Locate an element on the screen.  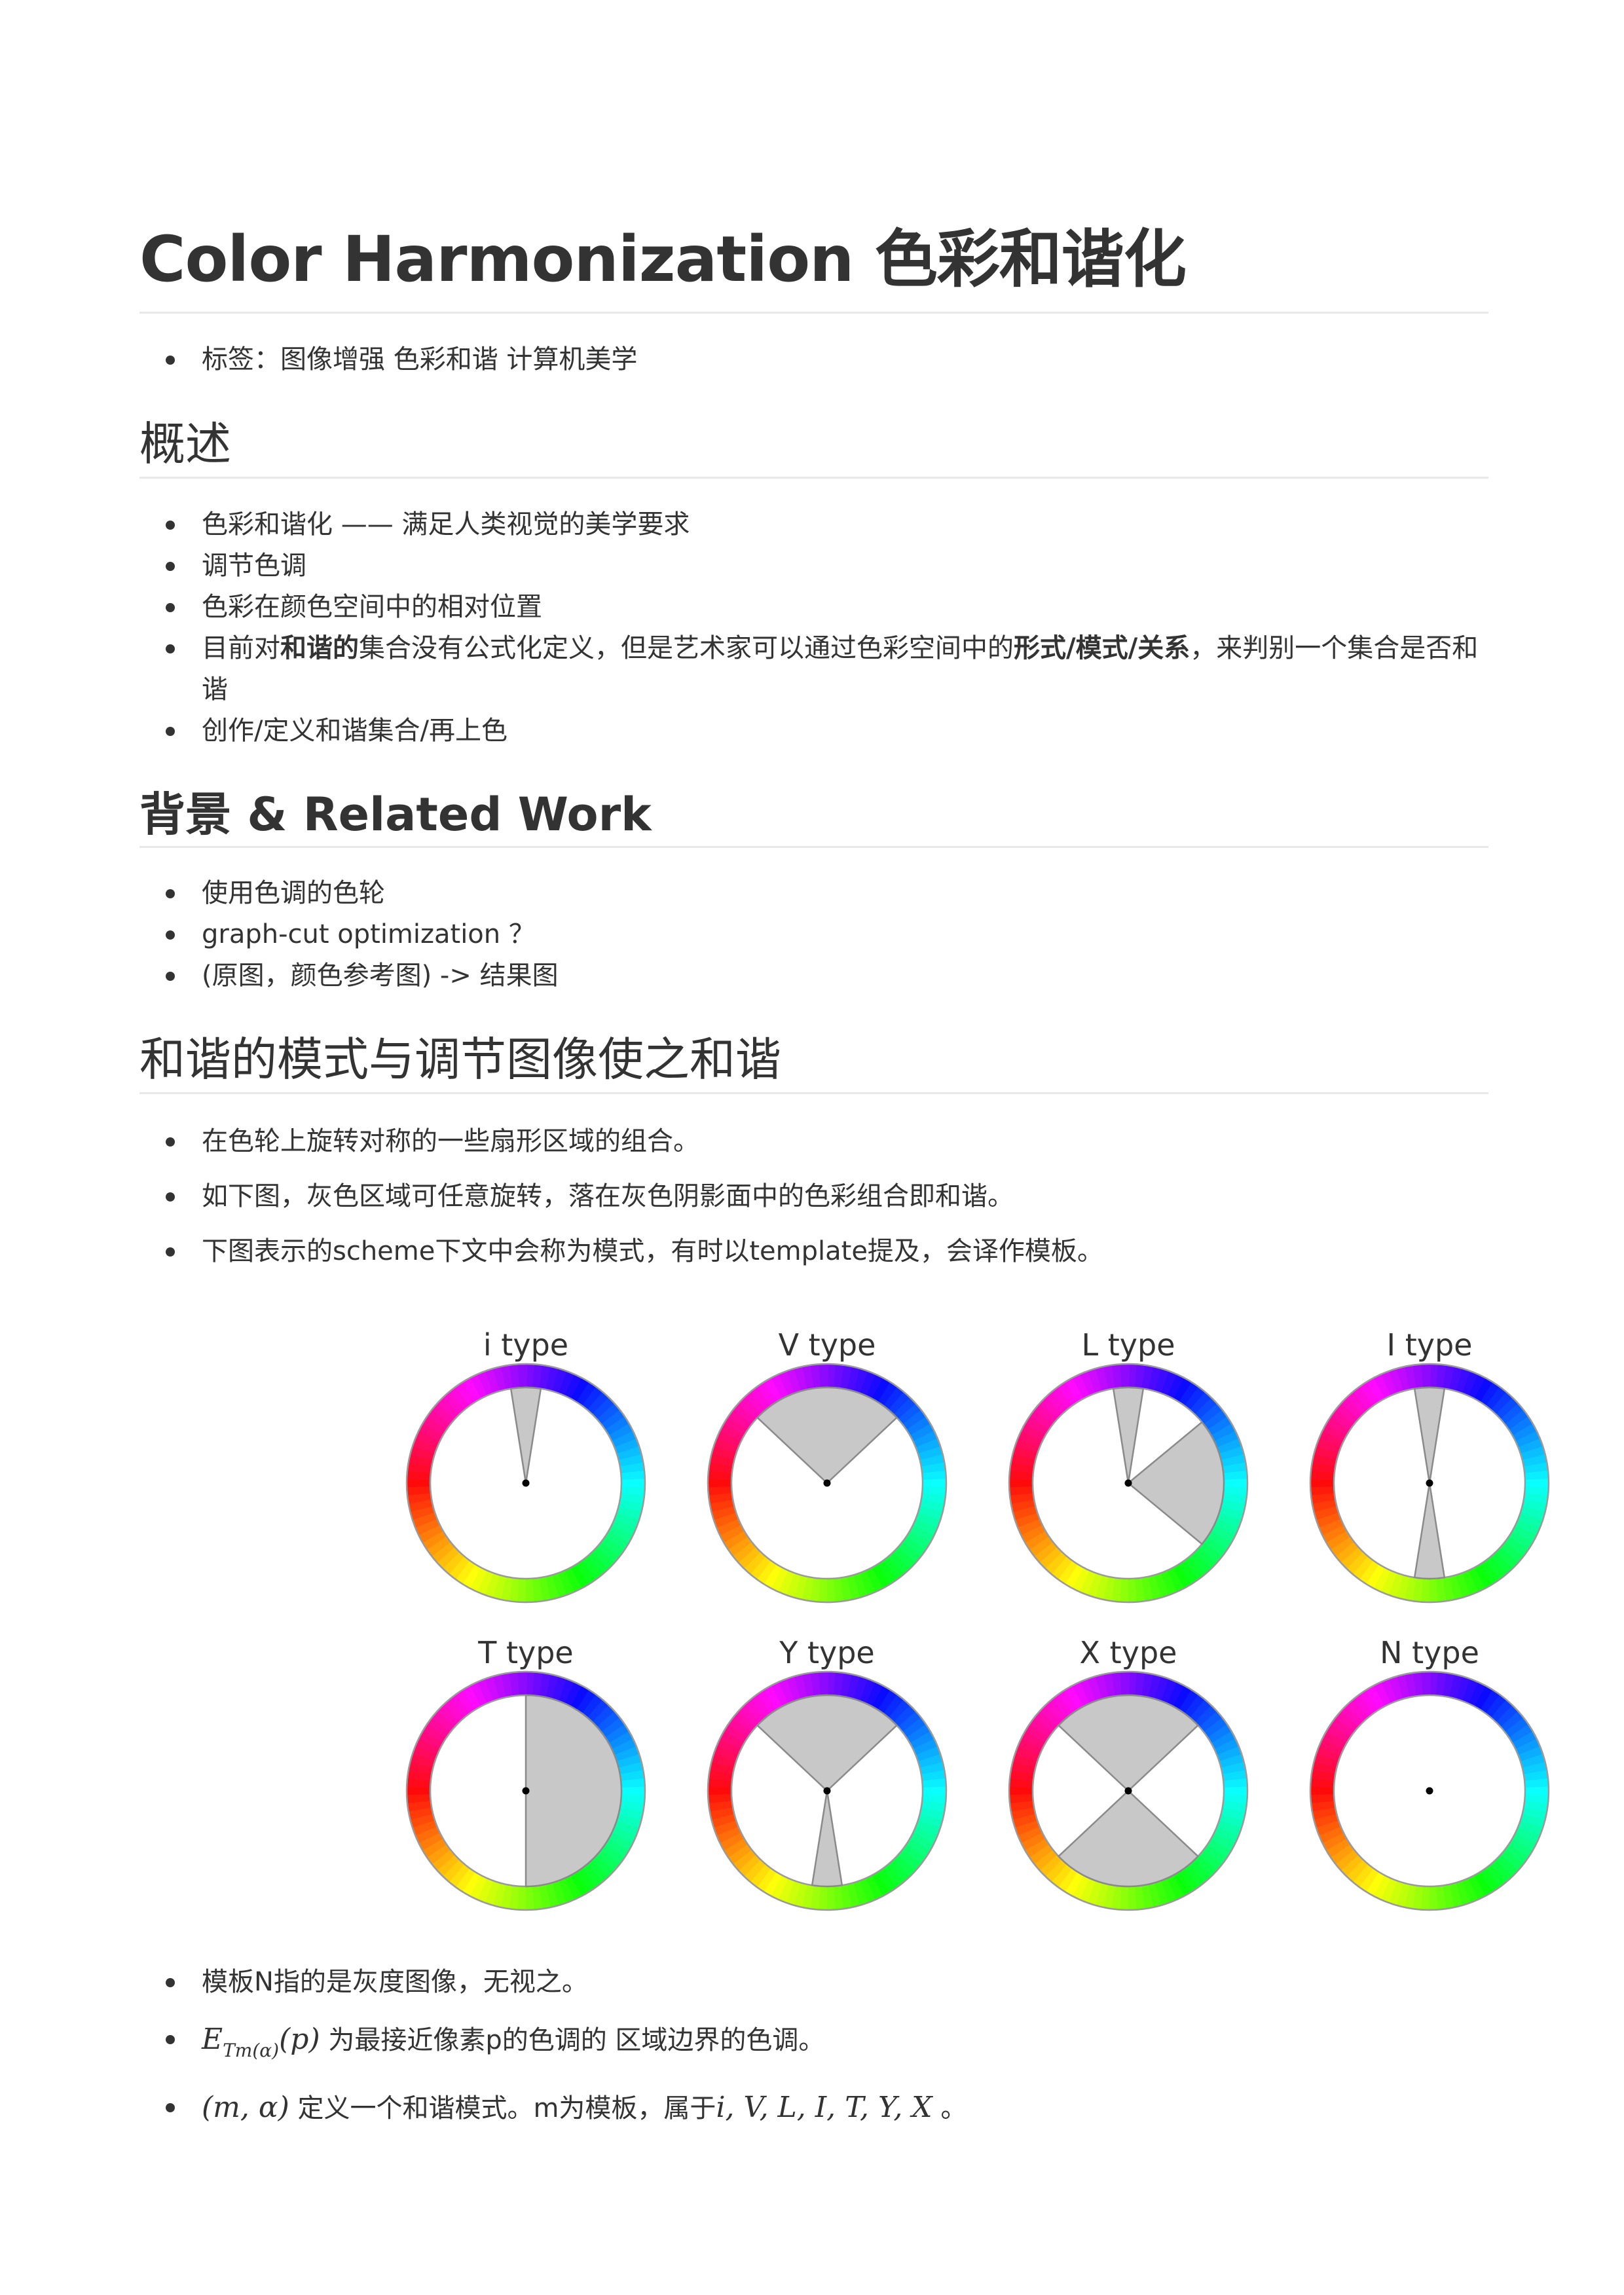
template-label: I type is located at coordinates (1430, 1345).